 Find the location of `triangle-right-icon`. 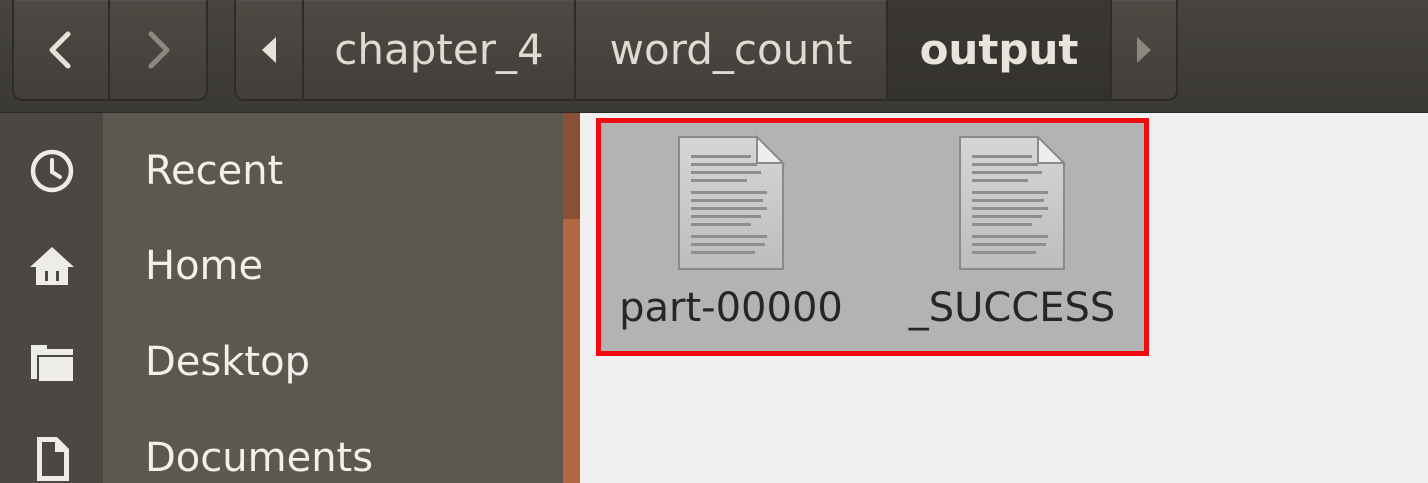

triangle-right-icon is located at coordinates (1144, 49).